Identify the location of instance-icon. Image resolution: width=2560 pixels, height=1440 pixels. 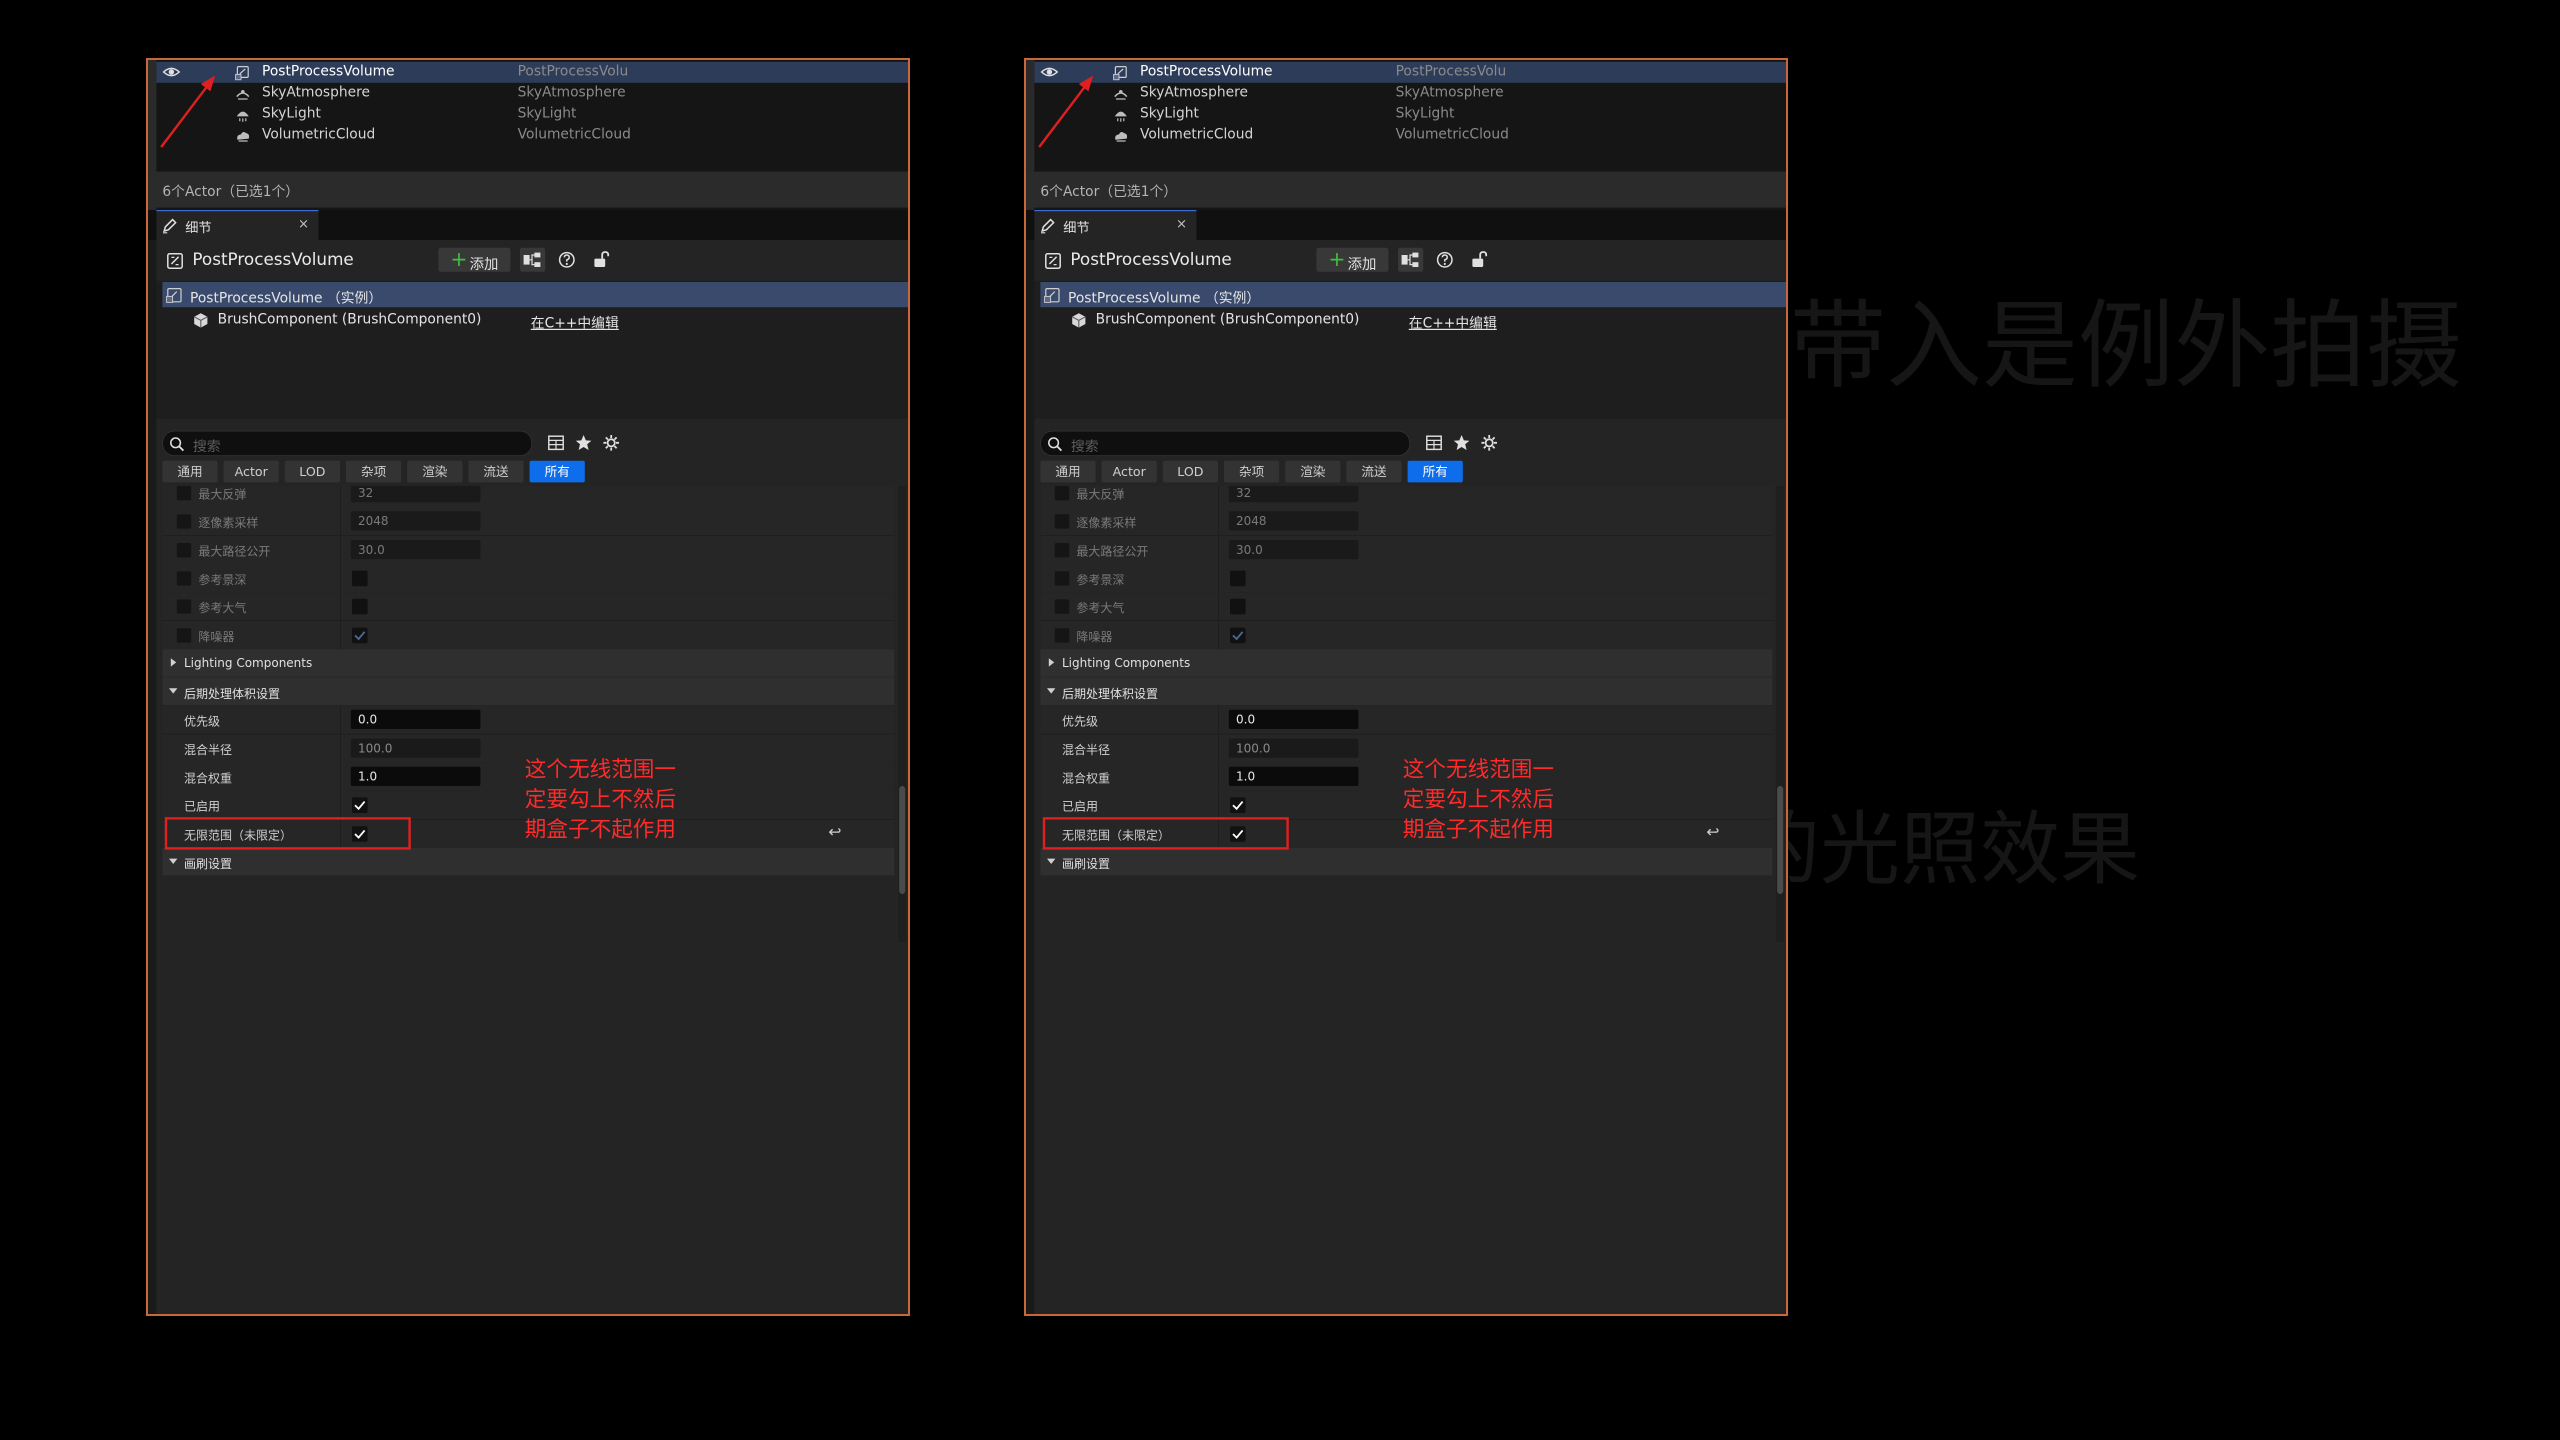
(1052, 295).